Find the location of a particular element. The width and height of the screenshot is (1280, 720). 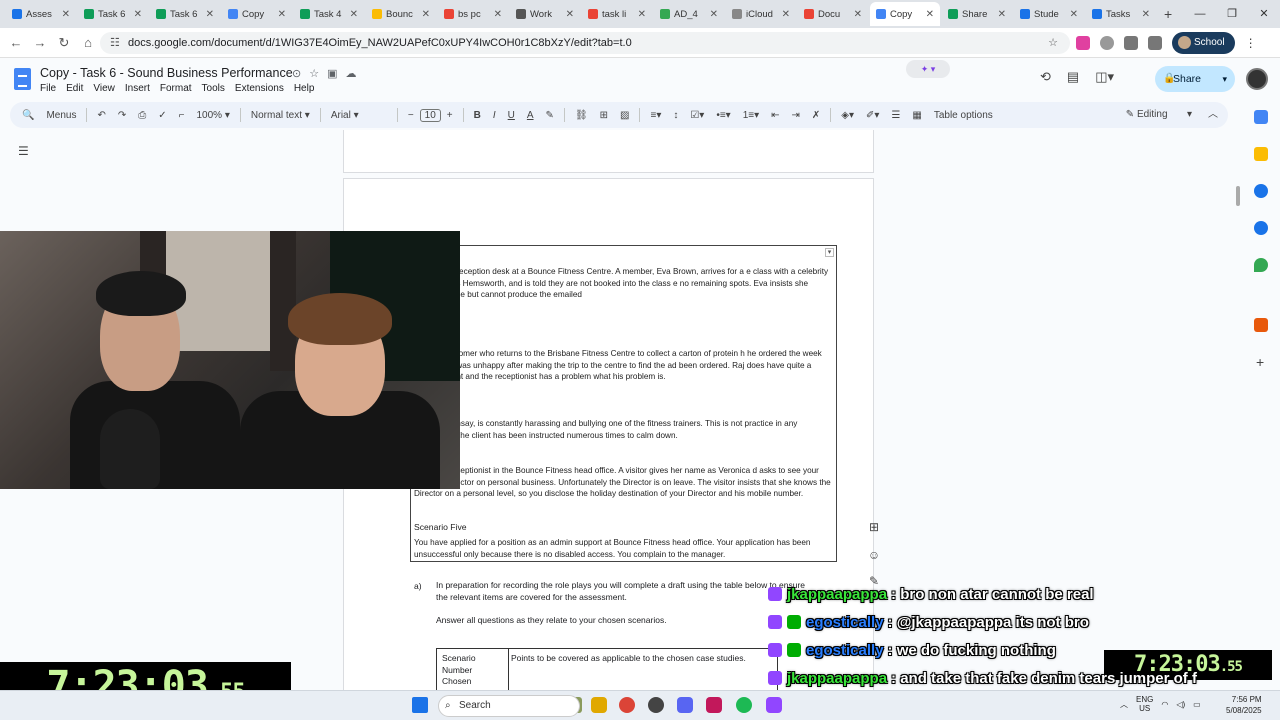

browser-menu-icon: ⋮ is located at coordinates (1251, 43).